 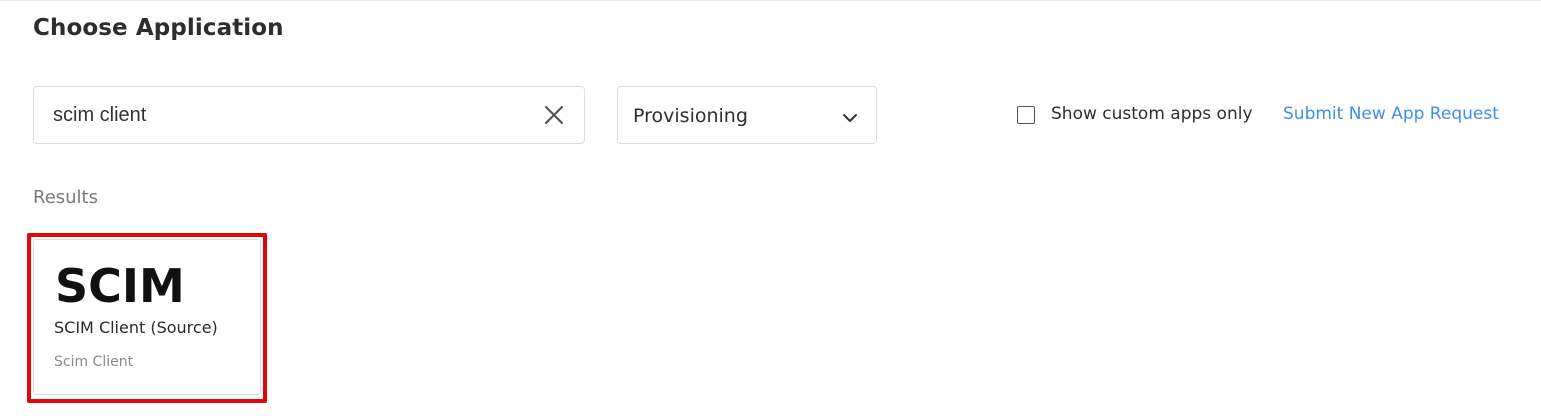 I want to click on chevron-down-icon, so click(x=850, y=115).